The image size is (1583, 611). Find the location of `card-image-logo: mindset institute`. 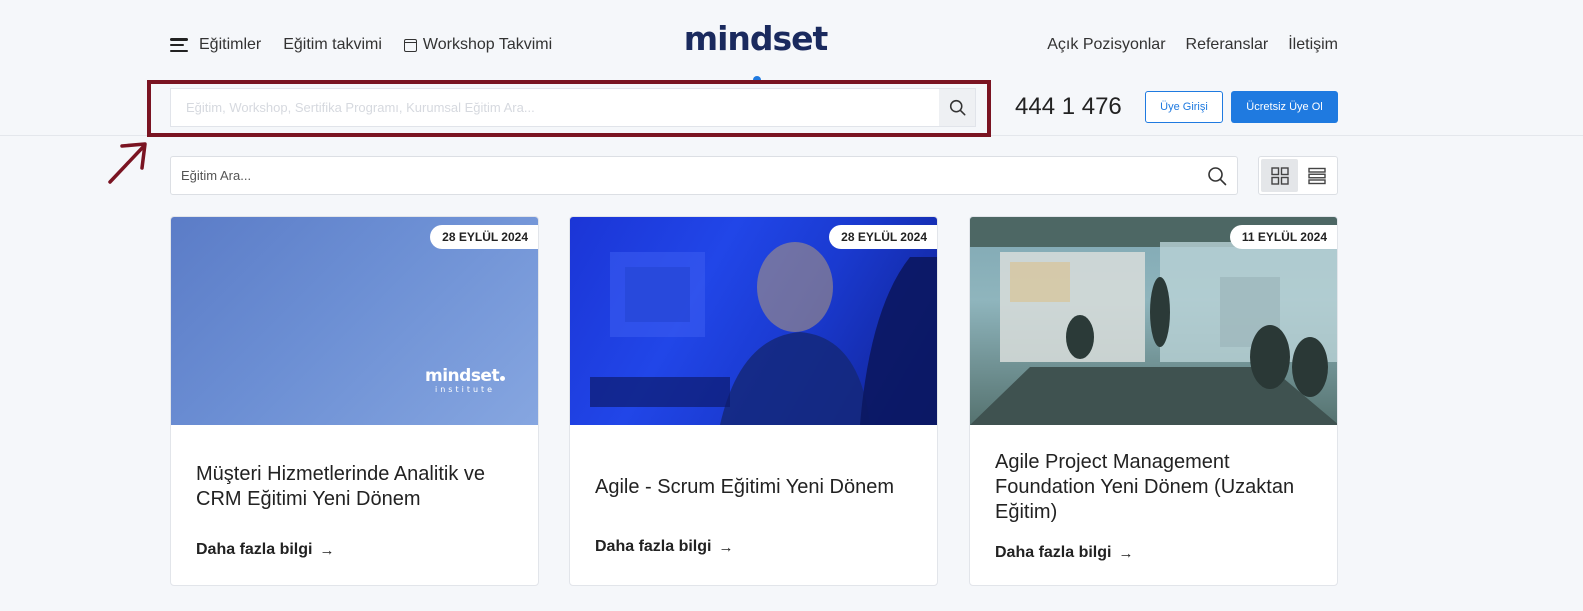

card-image-logo: mindset institute is located at coordinates (465, 380).